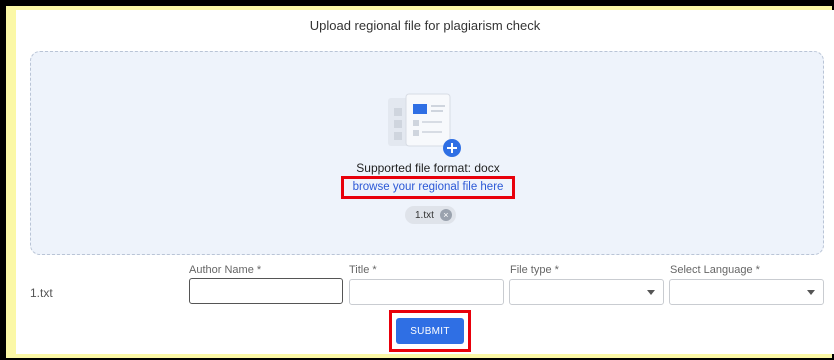  What do you see at coordinates (363, 270) in the screenshot?
I see `title-label: Title *` at bounding box center [363, 270].